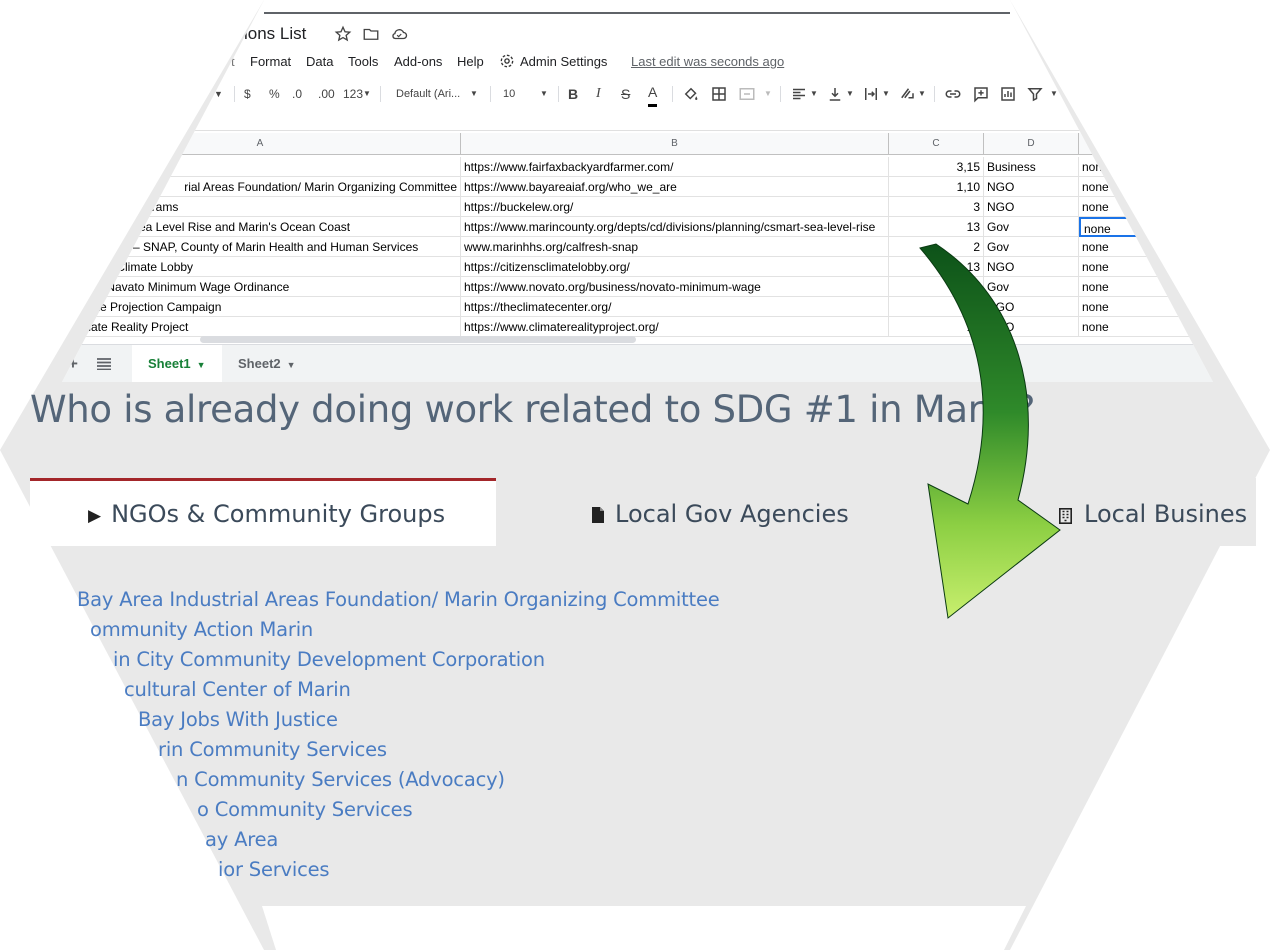  I want to click on cell-url: https://buckelew.org/, so click(675, 207).